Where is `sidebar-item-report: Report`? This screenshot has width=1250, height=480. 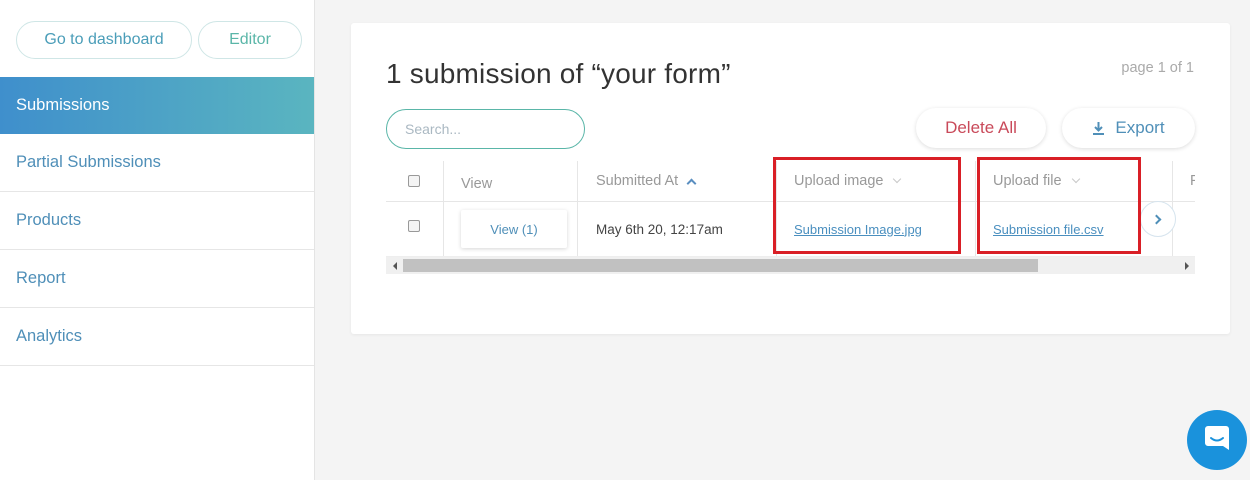
sidebar-item-report: Report is located at coordinates (157, 279).